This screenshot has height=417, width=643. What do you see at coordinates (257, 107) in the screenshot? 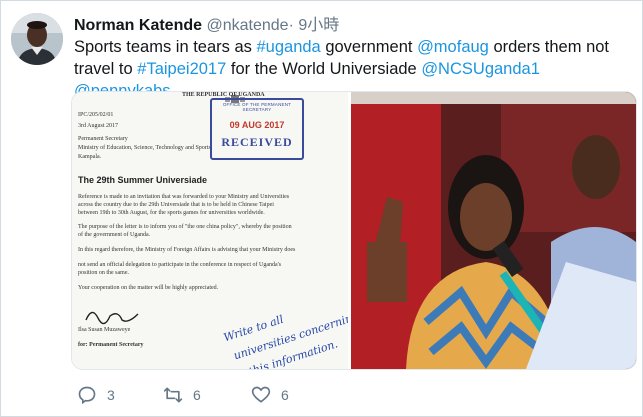
I see `stamp-office: OFFICE OF THE PERMANENT SECRETARY` at bounding box center [257, 107].